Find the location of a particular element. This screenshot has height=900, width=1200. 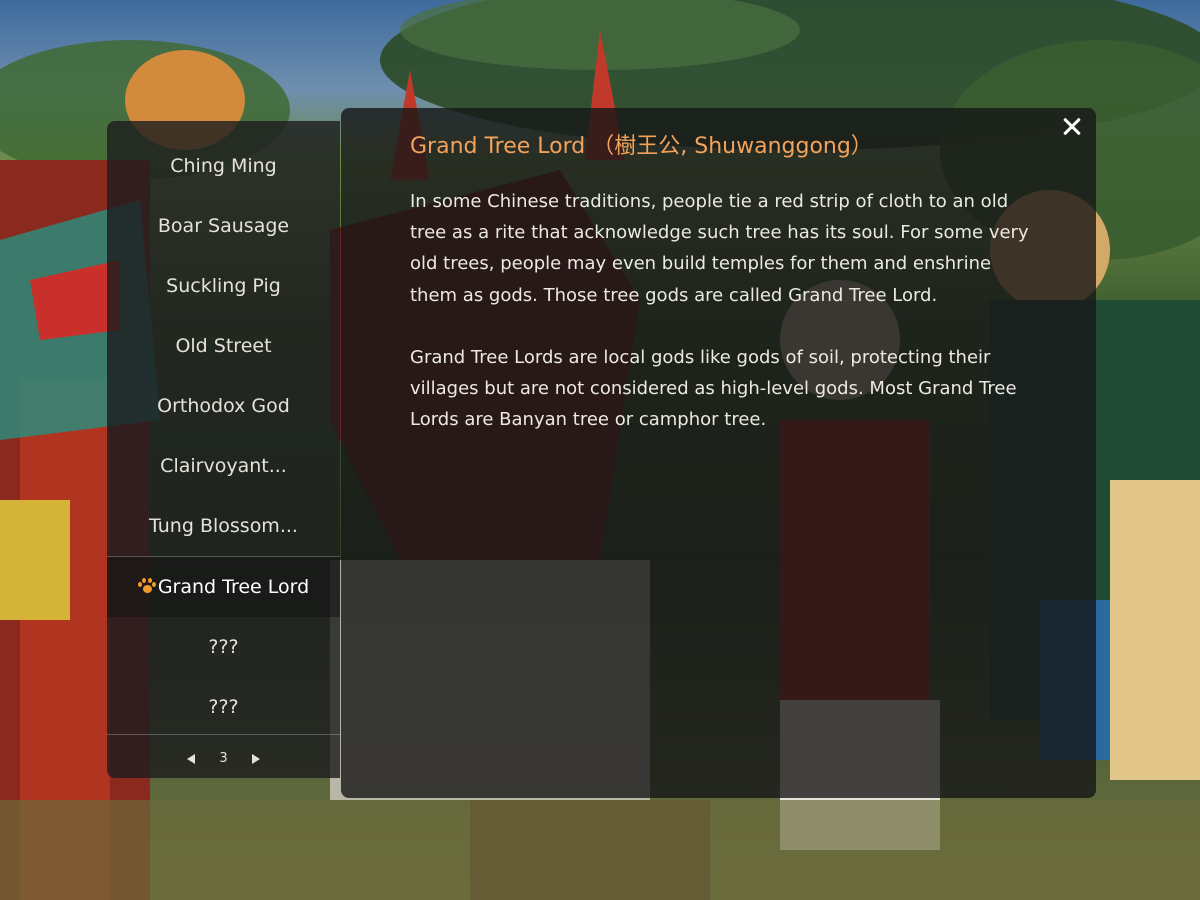

pager-divider is located at coordinates (223, 734).